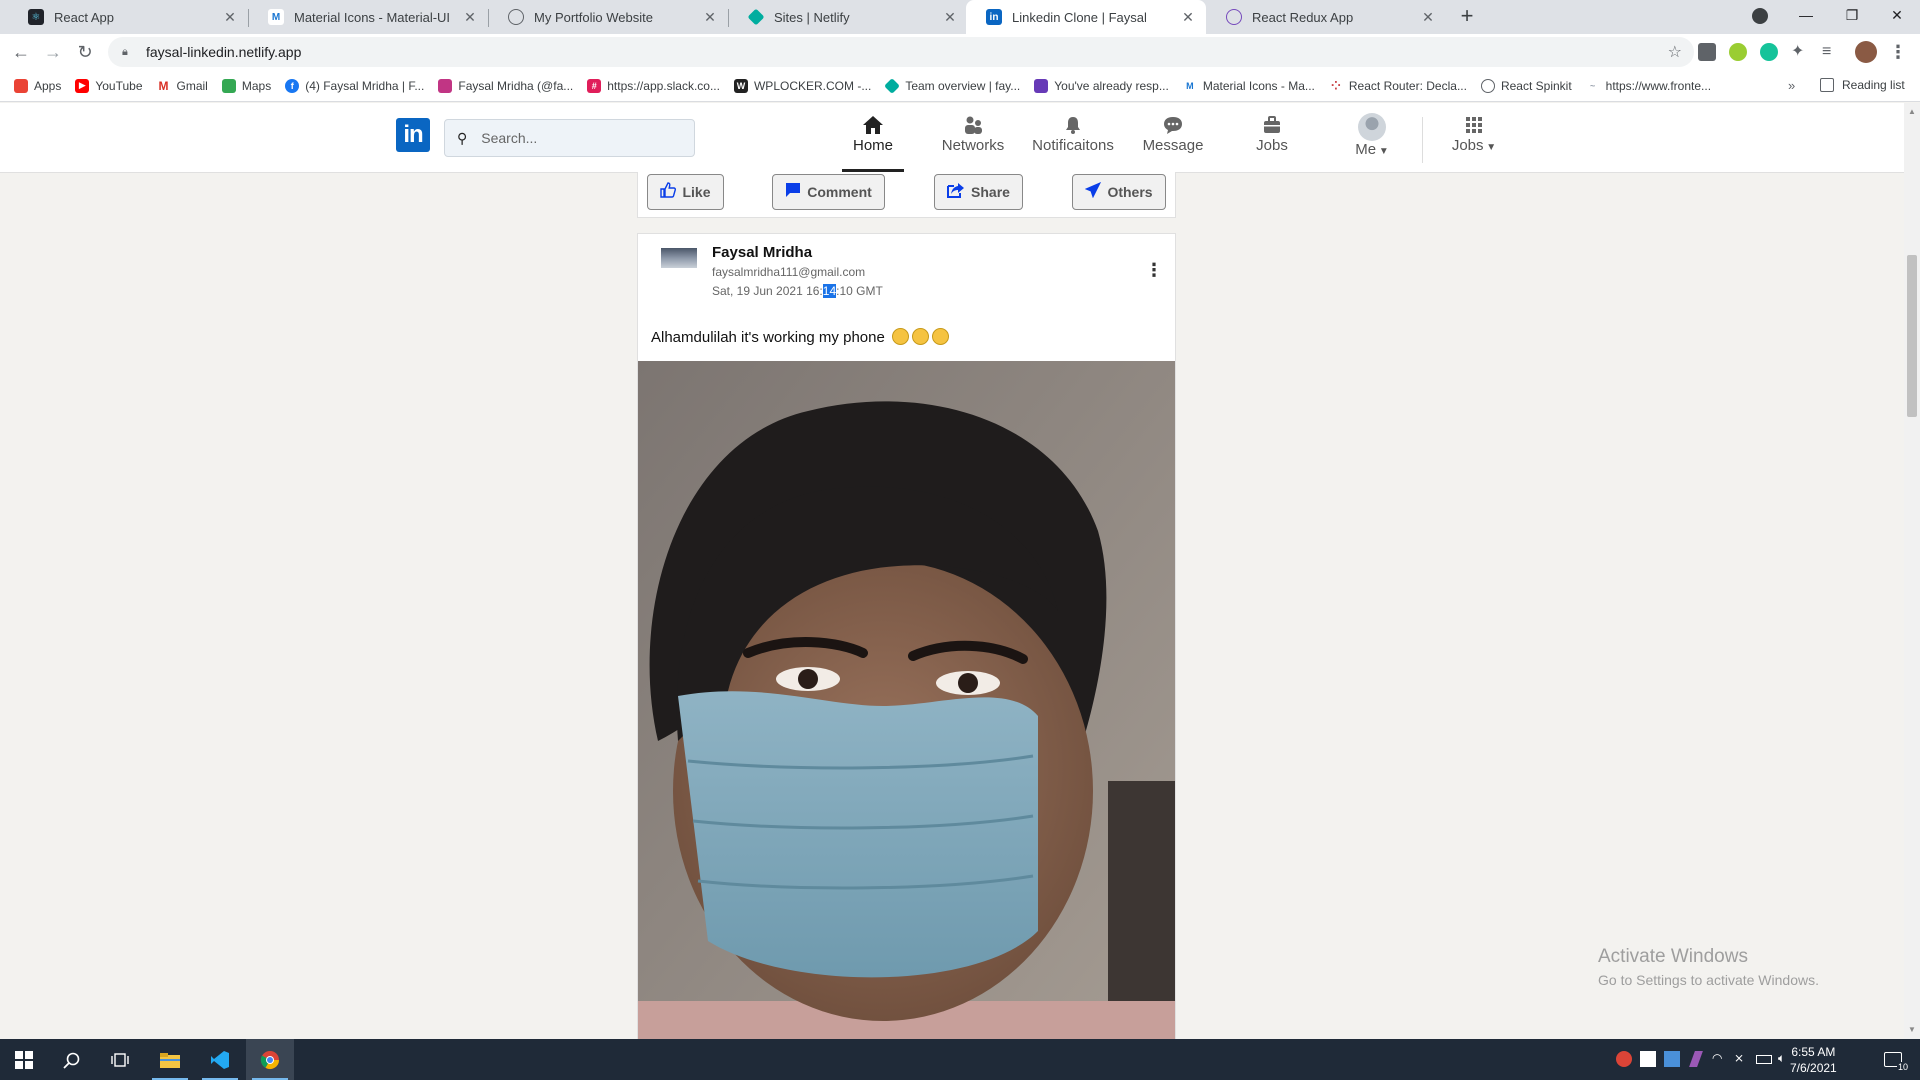 The image size is (1920, 1080). Describe the element at coordinates (594, 85) in the screenshot. I see `slack-icon: #` at that location.